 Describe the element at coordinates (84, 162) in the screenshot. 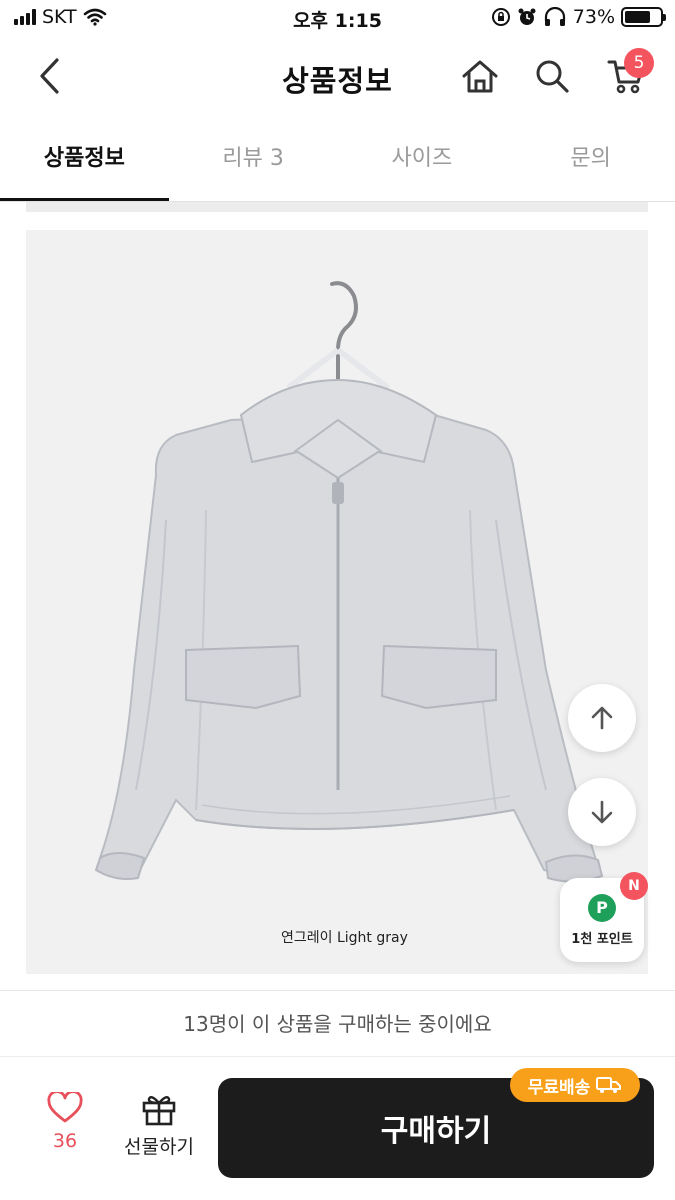

I see `tab-product-info: 상품정보` at that location.